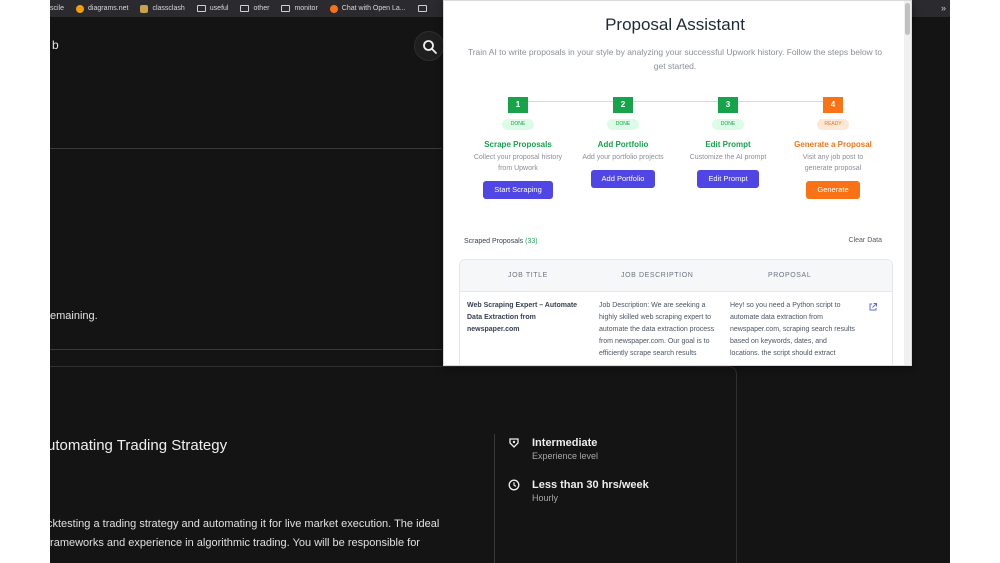 The image size is (1000, 563). I want to click on bookmark-item: useful, so click(212, 8).